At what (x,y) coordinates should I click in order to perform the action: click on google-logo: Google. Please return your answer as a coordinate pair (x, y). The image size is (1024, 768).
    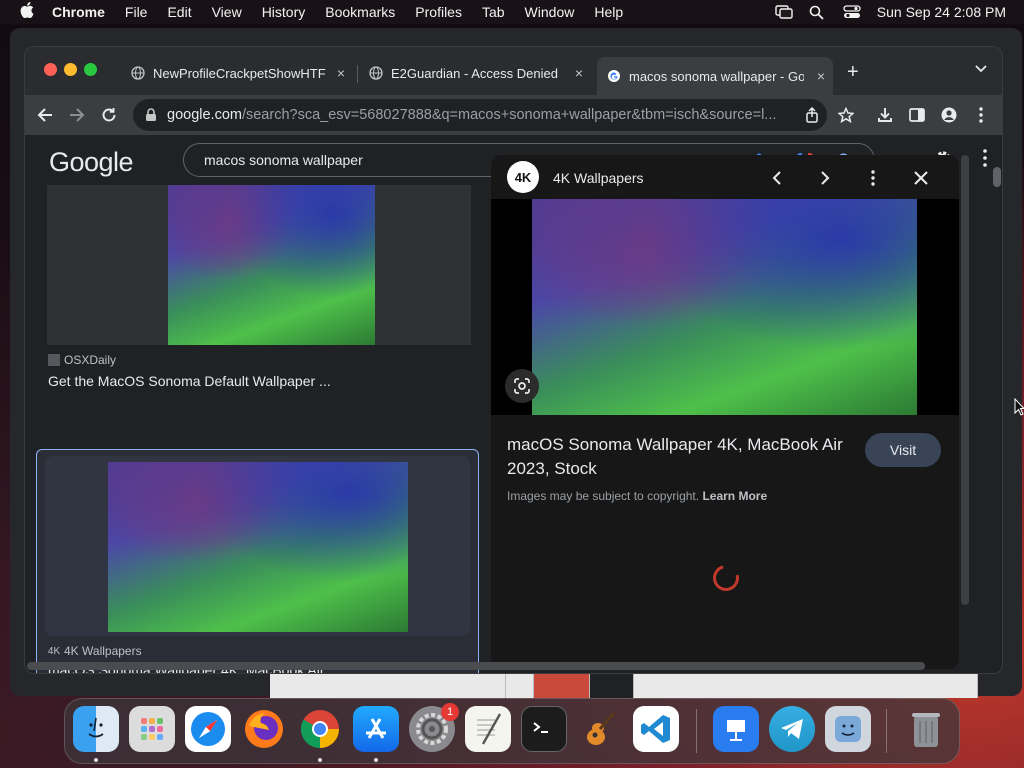
    Looking at the image, I should click on (91, 162).